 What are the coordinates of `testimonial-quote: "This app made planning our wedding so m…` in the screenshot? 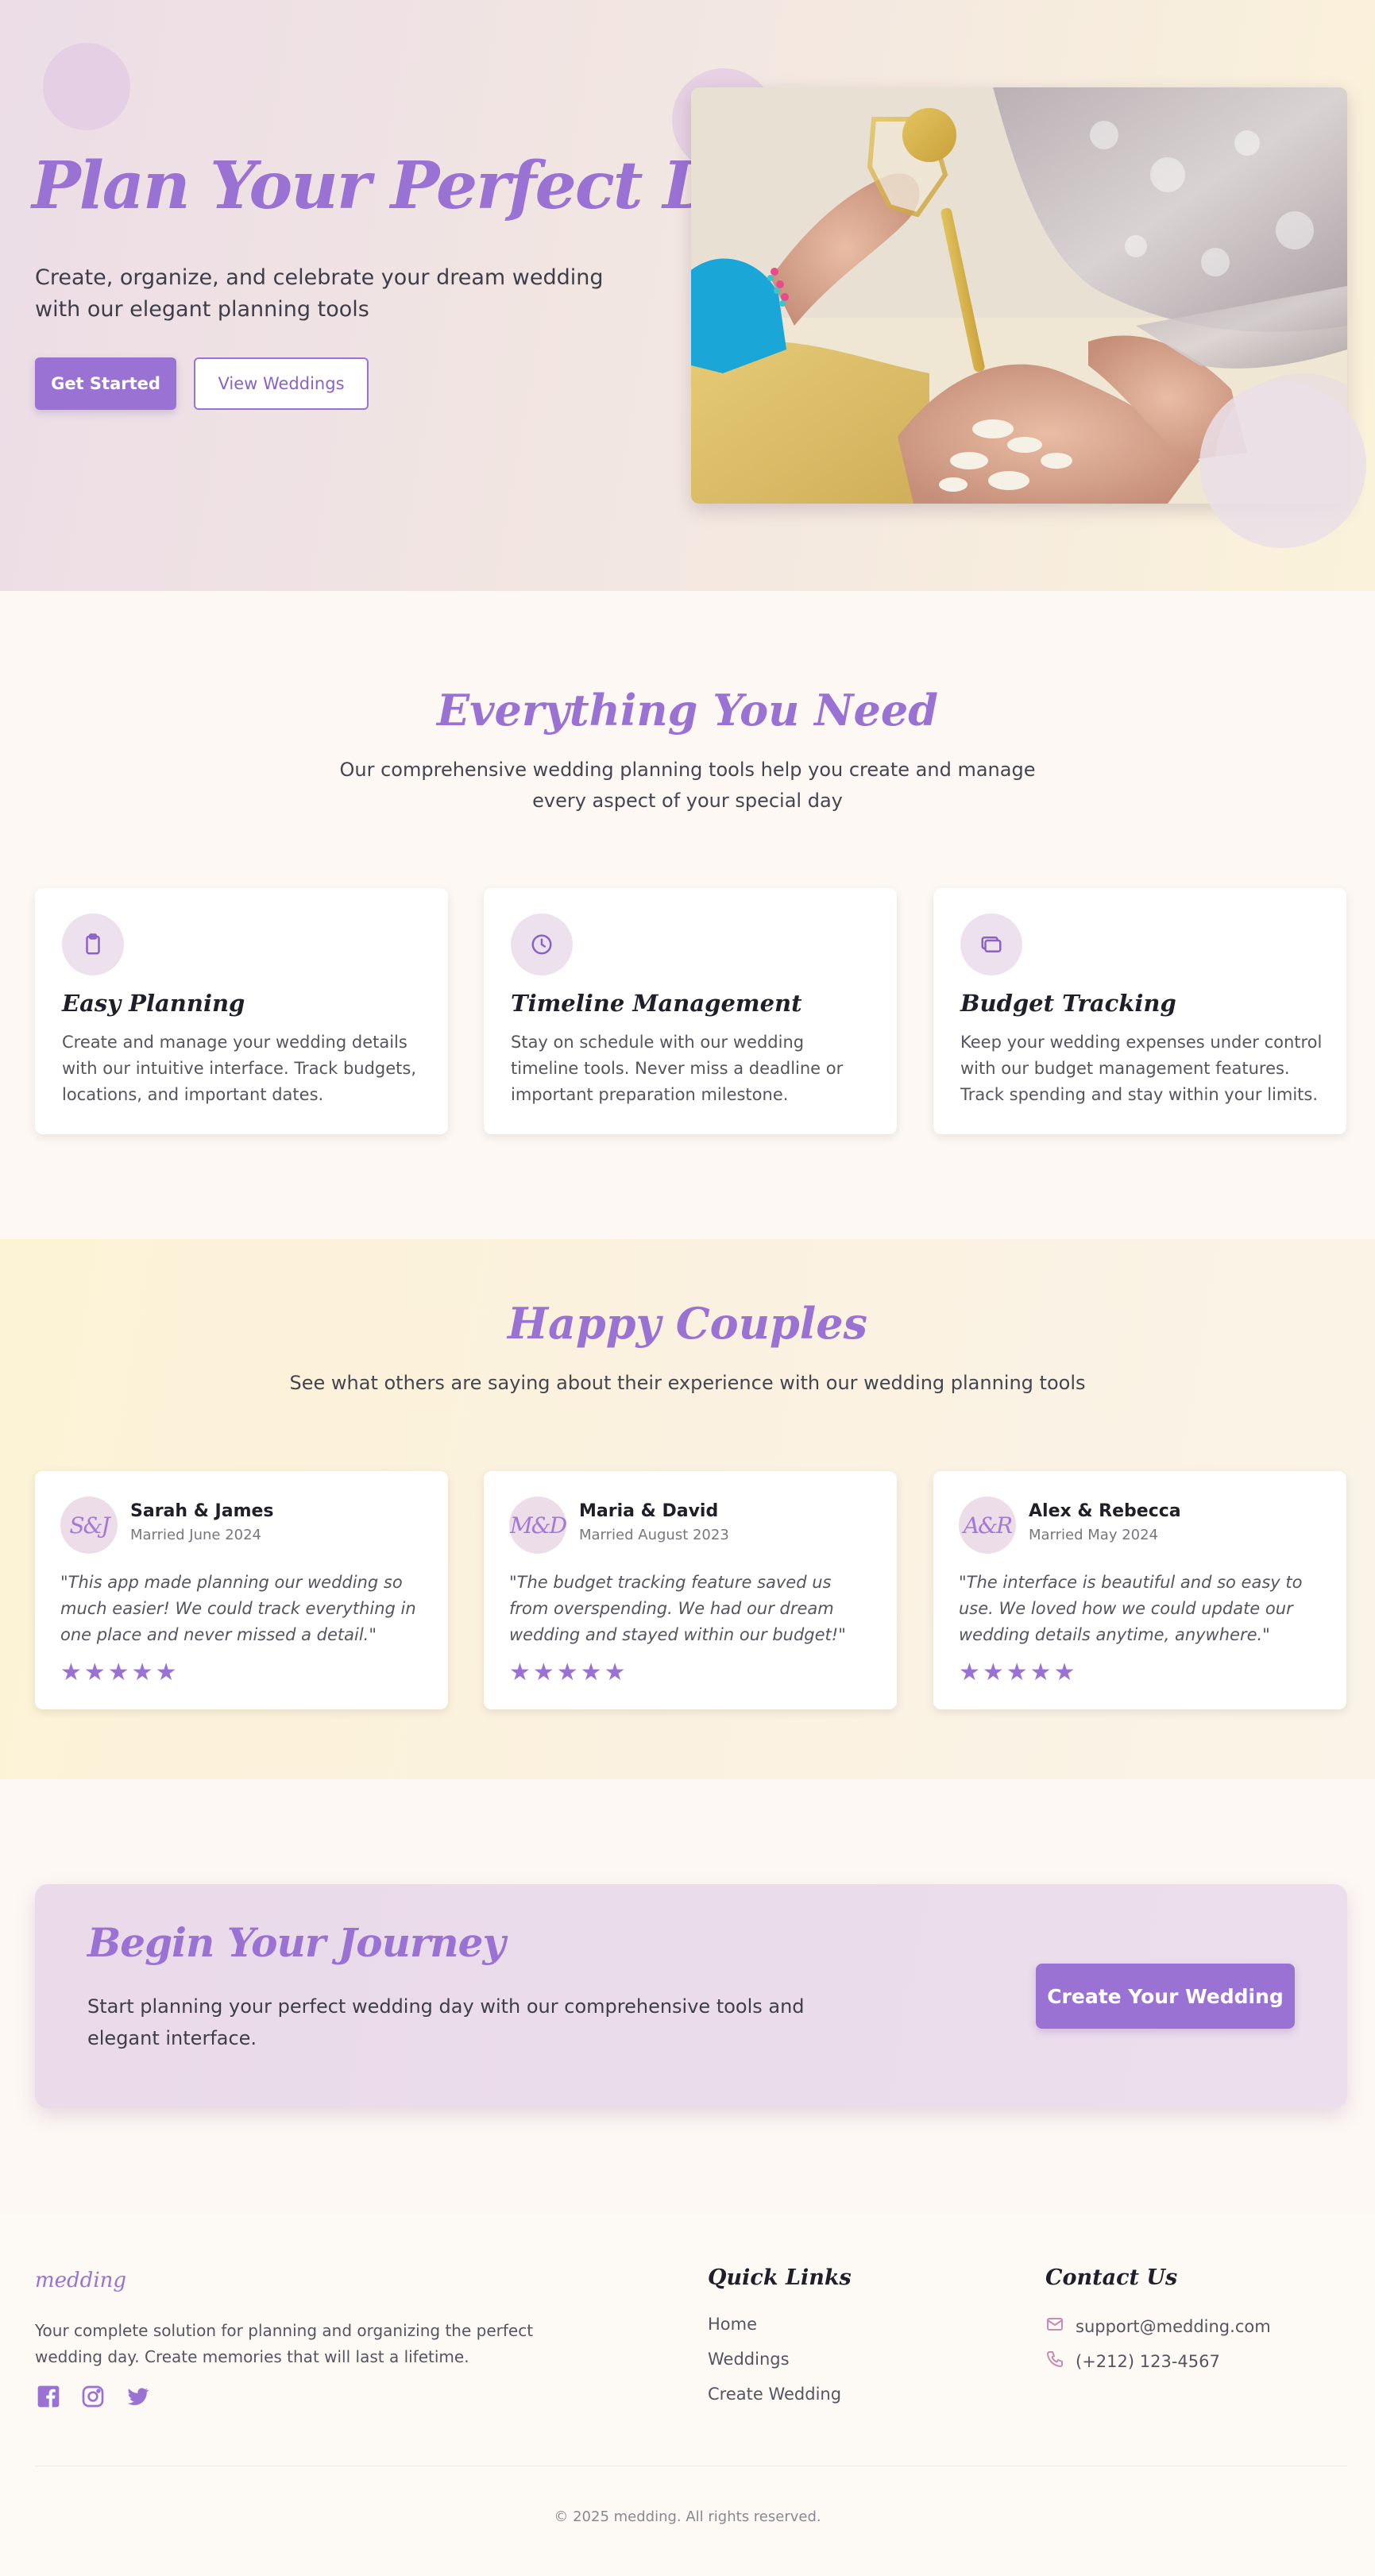 It's located at (238, 1608).